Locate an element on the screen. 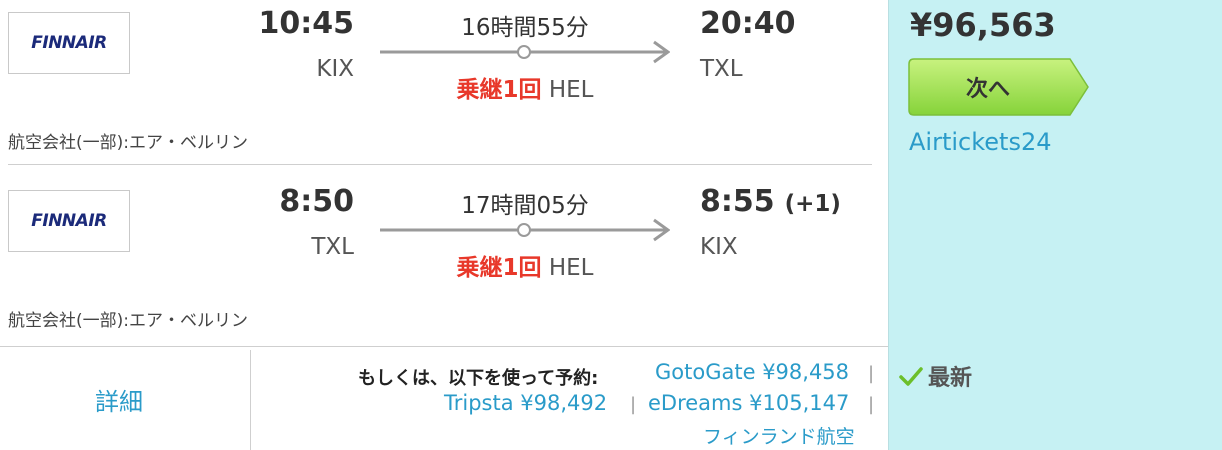 Image resolution: width=1222 pixels, height=450 pixels. inbound-depart-time: 8:50 is located at coordinates (316, 201).